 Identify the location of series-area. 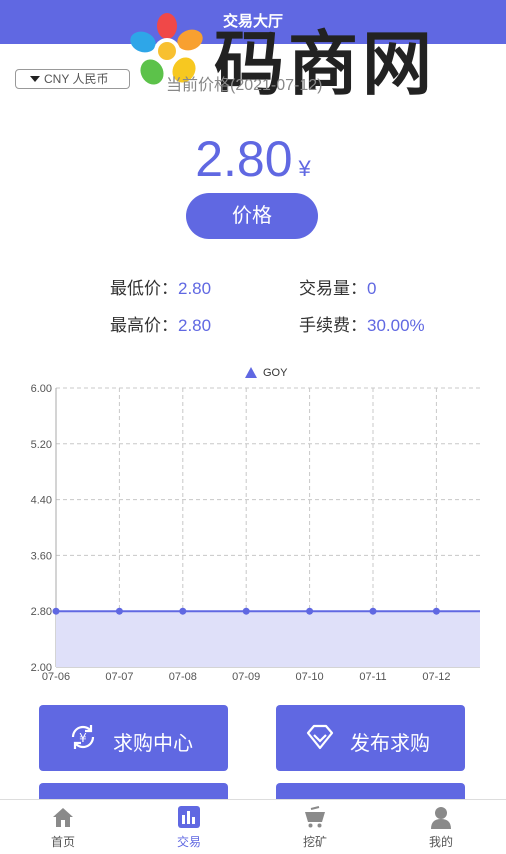
(268, 639).